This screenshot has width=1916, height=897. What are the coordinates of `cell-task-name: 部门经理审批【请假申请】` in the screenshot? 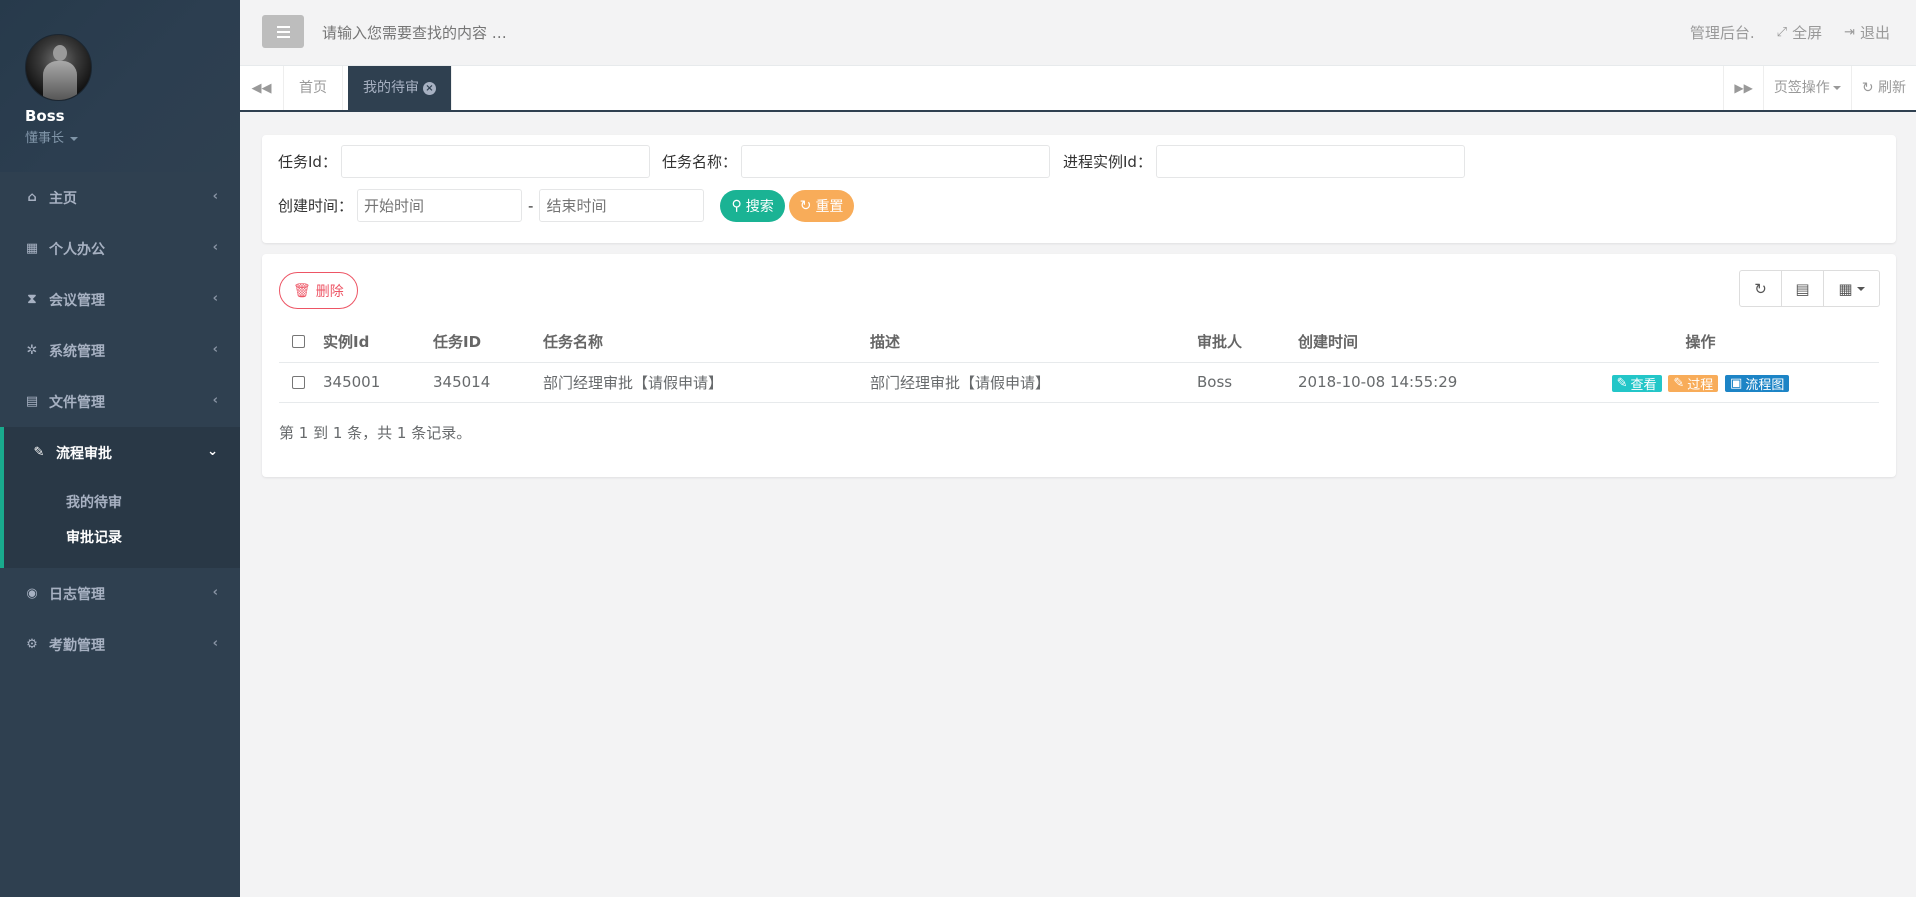 It's located at (700, 382).